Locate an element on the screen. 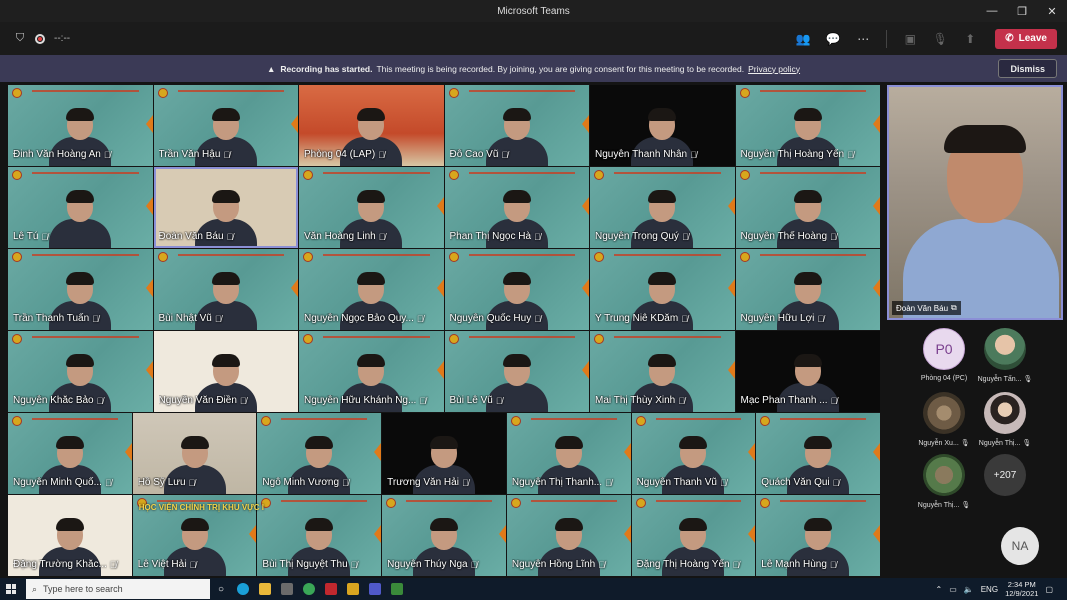 The image size is (1067, 600). participant-tile: Lê Tú 🎙̸ is located at coordinates (80, 207).